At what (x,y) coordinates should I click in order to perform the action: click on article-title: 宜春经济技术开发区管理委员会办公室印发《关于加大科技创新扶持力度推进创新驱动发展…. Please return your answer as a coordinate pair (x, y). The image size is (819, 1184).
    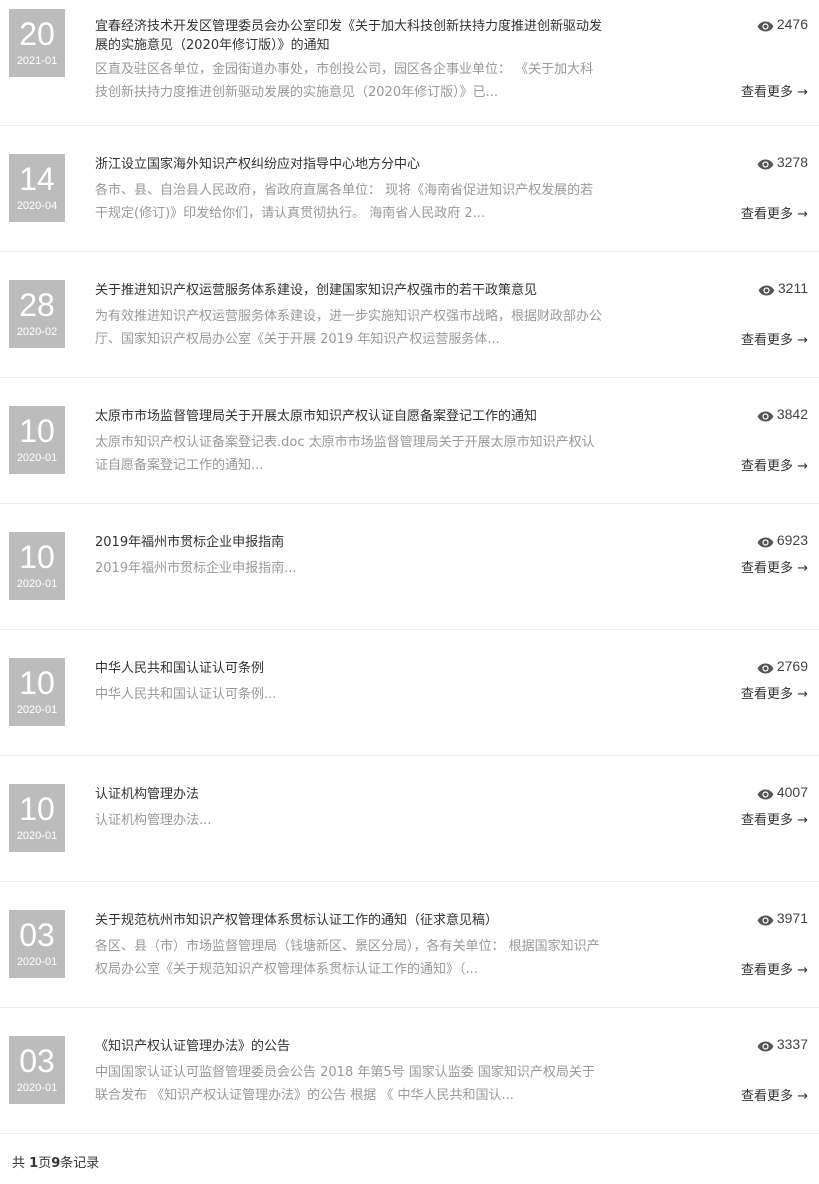
    Looking at the image, I should click on (350, 36).